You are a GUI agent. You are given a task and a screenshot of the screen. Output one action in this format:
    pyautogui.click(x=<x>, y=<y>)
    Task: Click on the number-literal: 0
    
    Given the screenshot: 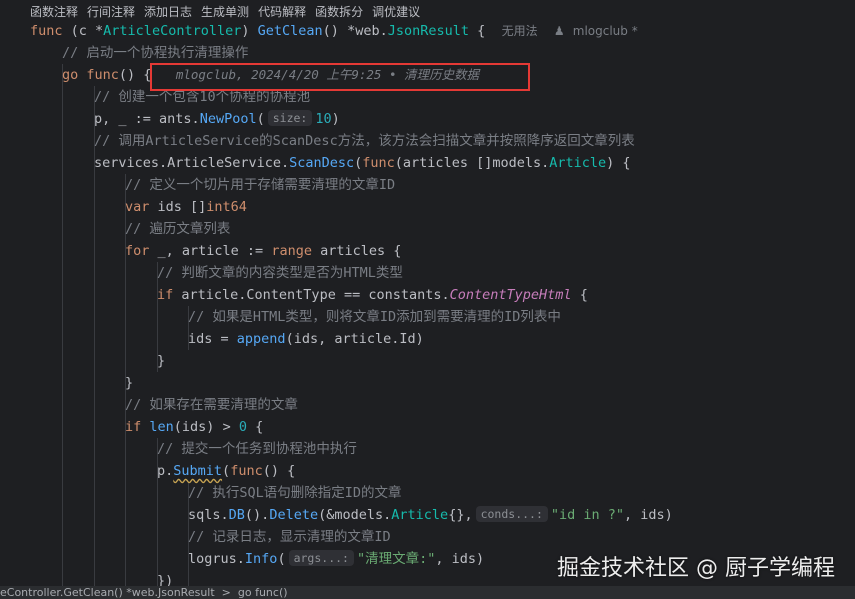 What is the action you would take?
    pyautogui.click(x=242, y=427)
    